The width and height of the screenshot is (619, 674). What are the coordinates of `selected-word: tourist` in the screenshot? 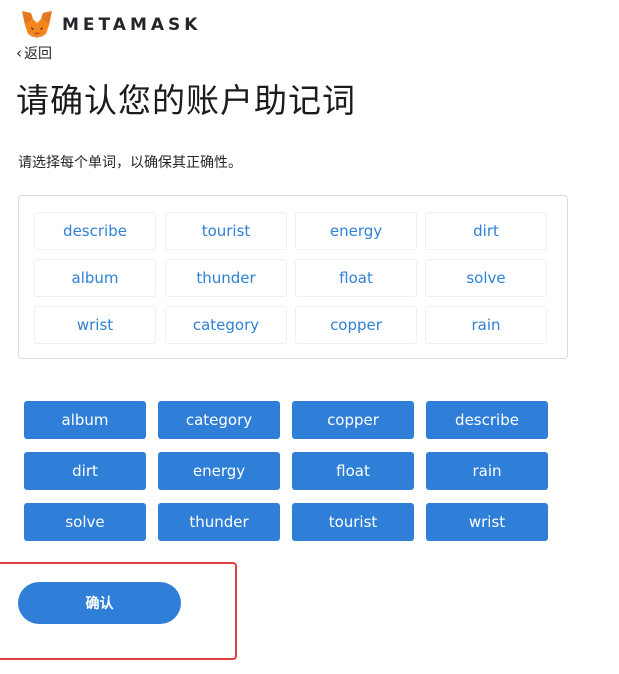 It's located at (226, 231).